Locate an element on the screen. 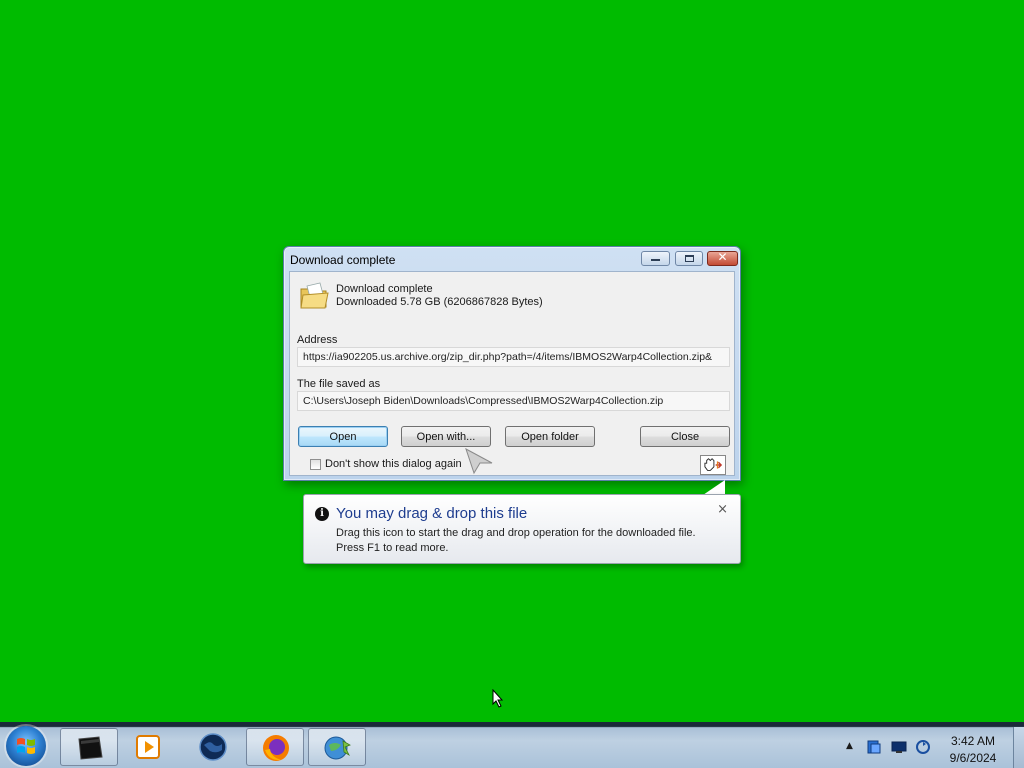  clock-date: 9/6/2024 is located at coordinates (973, 758).